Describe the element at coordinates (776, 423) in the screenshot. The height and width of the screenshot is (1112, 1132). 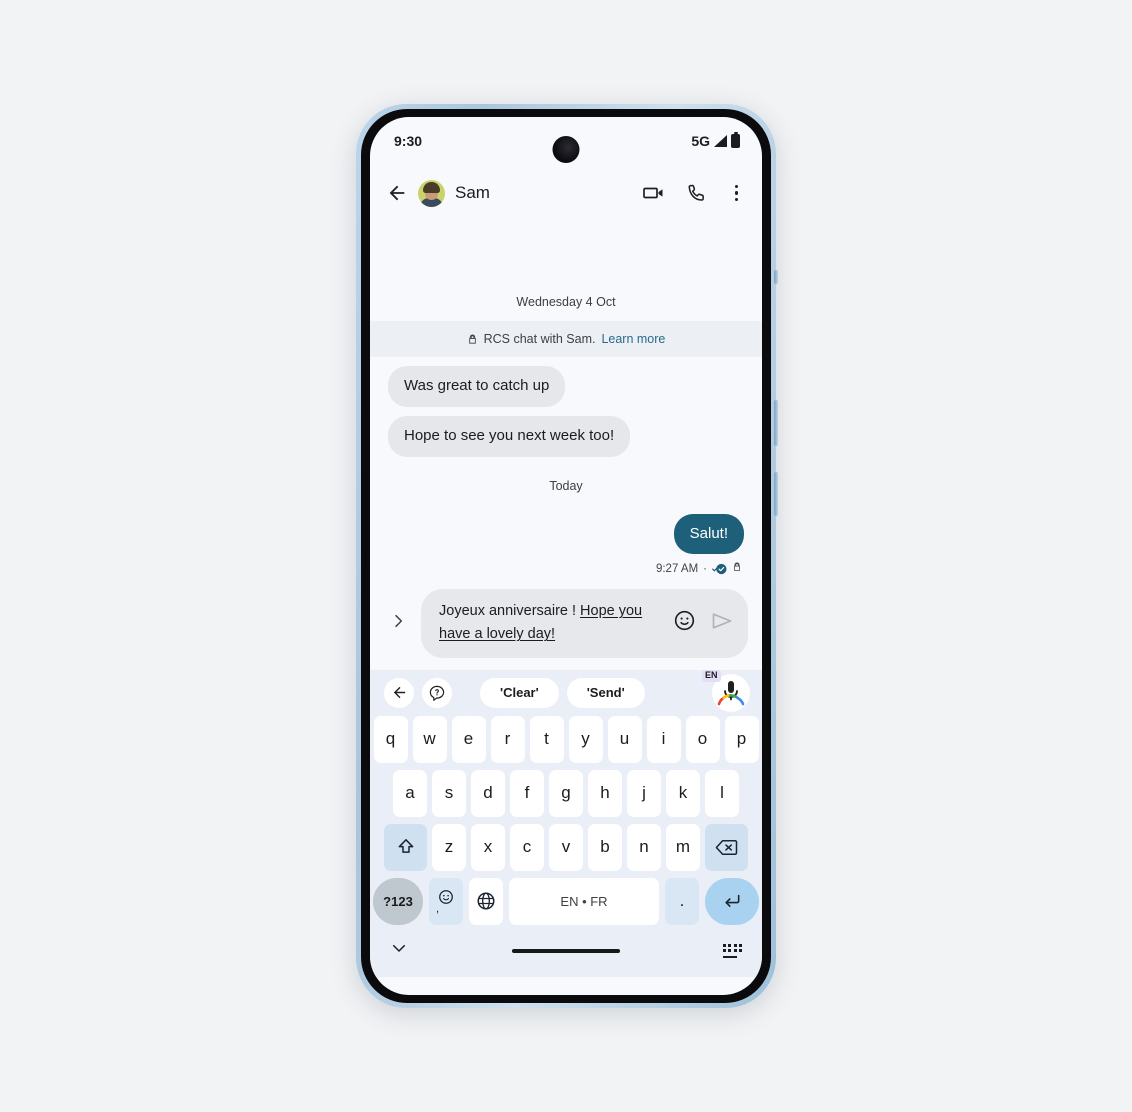
I see `power-button` at that location.